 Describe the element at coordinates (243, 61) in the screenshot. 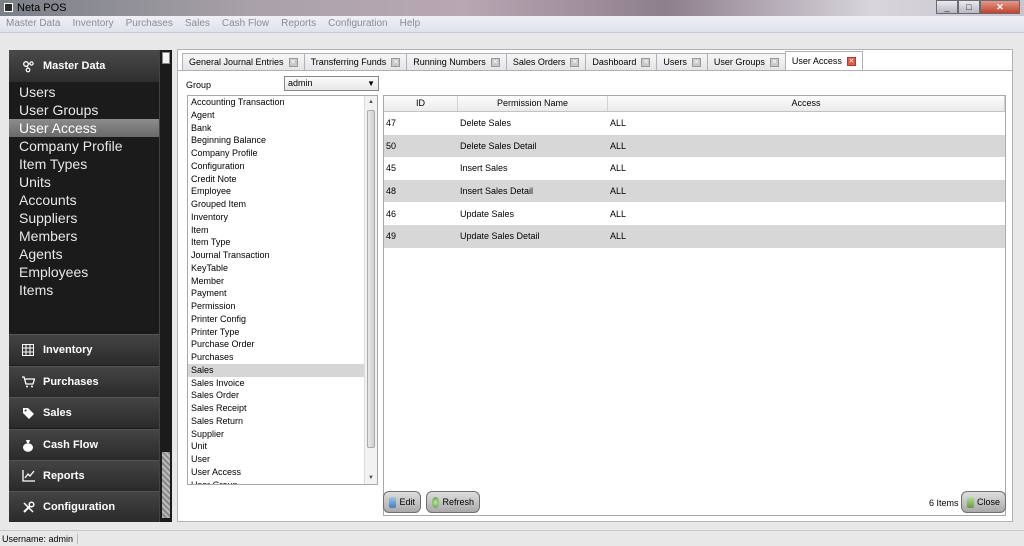

I see `tab-general-journal-entries: General Journal Entries ✕` at that location.